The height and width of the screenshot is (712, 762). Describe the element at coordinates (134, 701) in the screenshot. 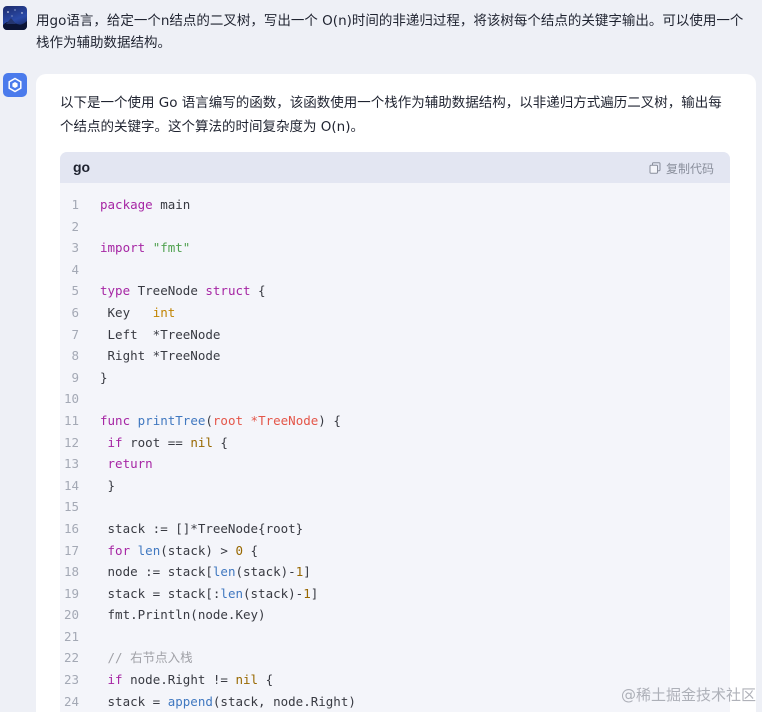

I see `code-token: stack =` at that location.